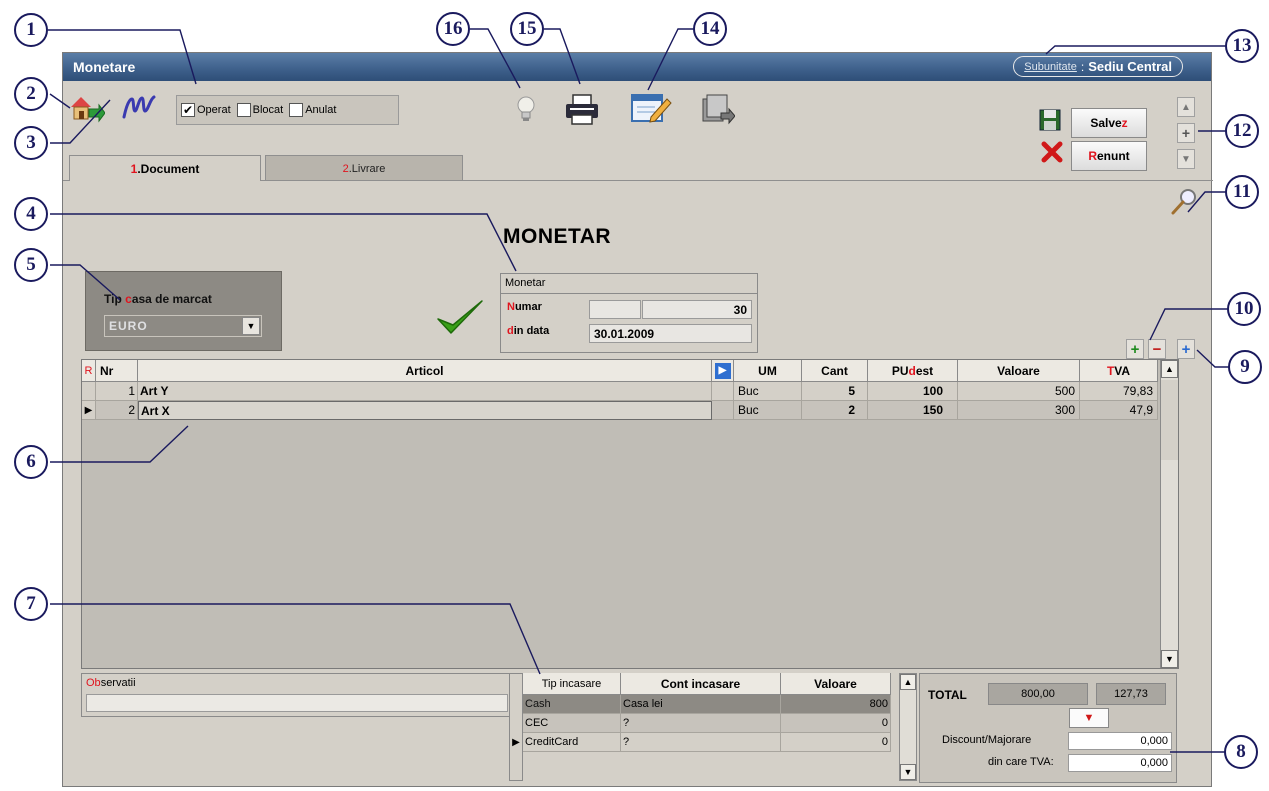 The image size is (1269, 791). What do you see at coordinates (31, 94) in the screenshot?
I see `callout-2: 2` at bounding box center [31, 94].